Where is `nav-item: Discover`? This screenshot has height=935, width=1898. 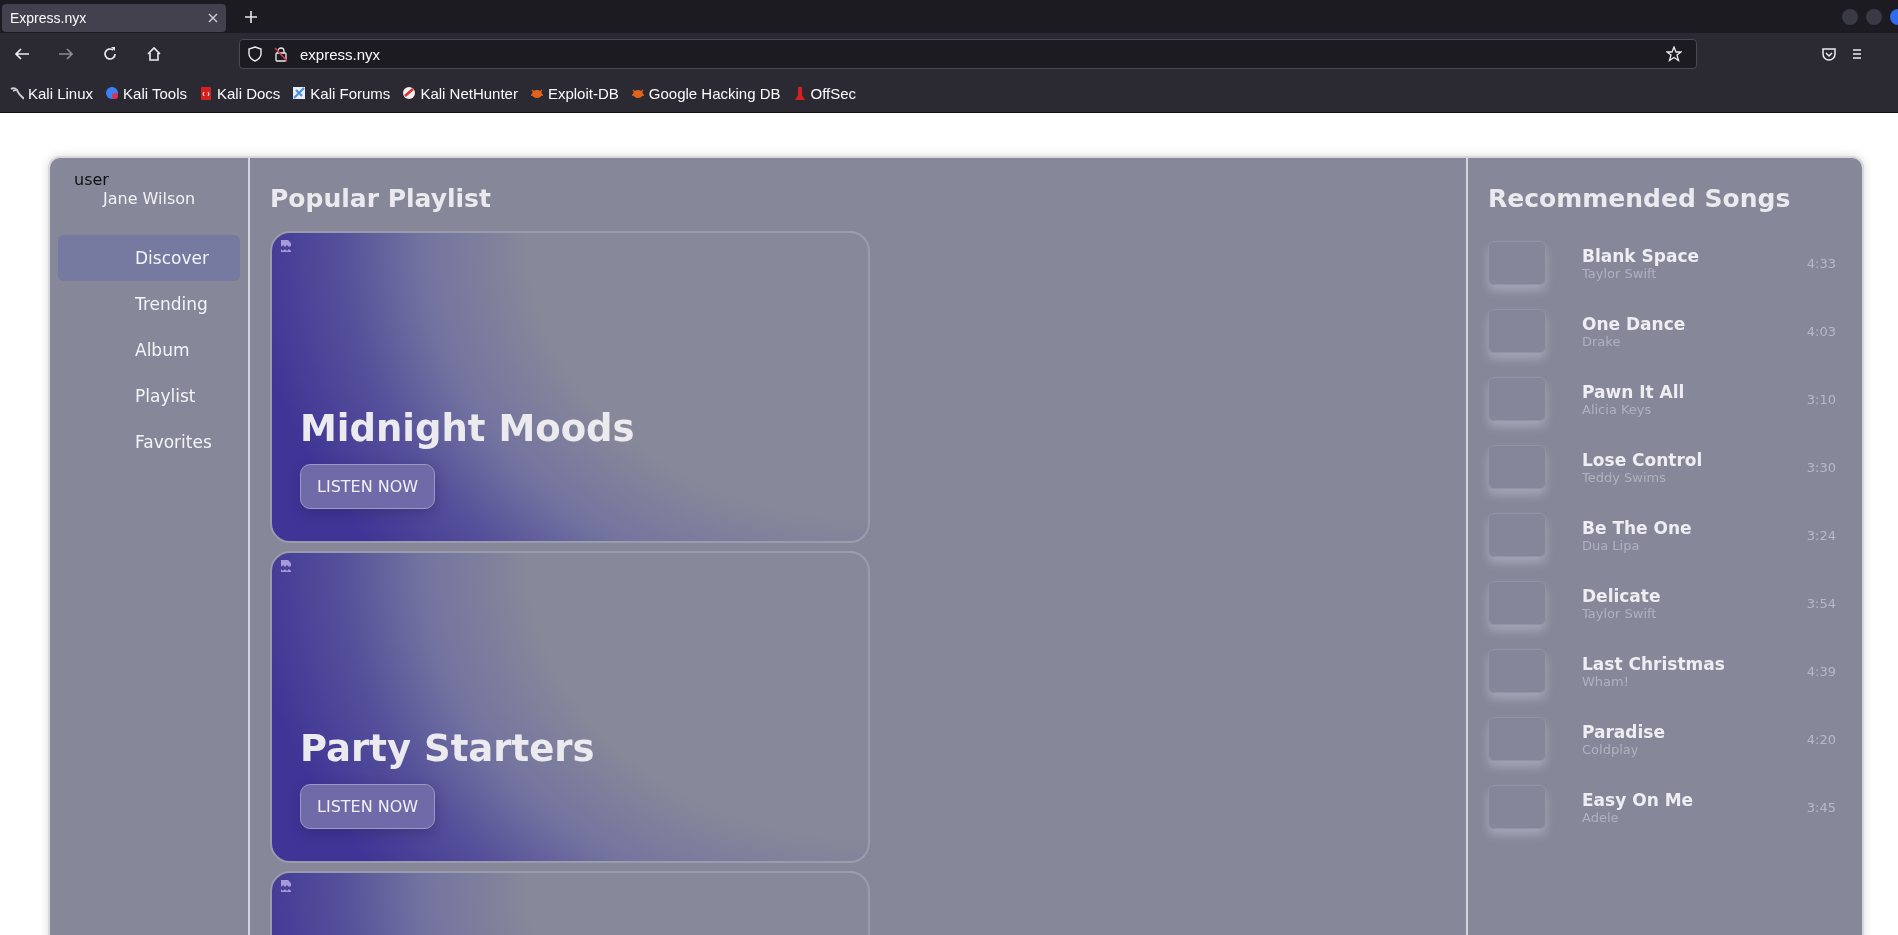 nav-item: Discover is located at coordinates (149, 258).